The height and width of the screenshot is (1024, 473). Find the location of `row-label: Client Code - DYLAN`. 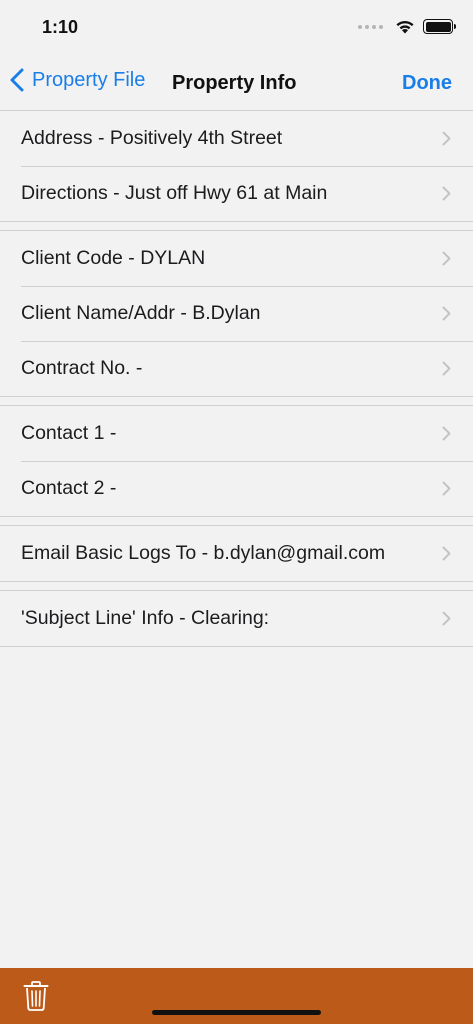

row-label: Client Code - DYLAN is located at coordinates (113, 258).